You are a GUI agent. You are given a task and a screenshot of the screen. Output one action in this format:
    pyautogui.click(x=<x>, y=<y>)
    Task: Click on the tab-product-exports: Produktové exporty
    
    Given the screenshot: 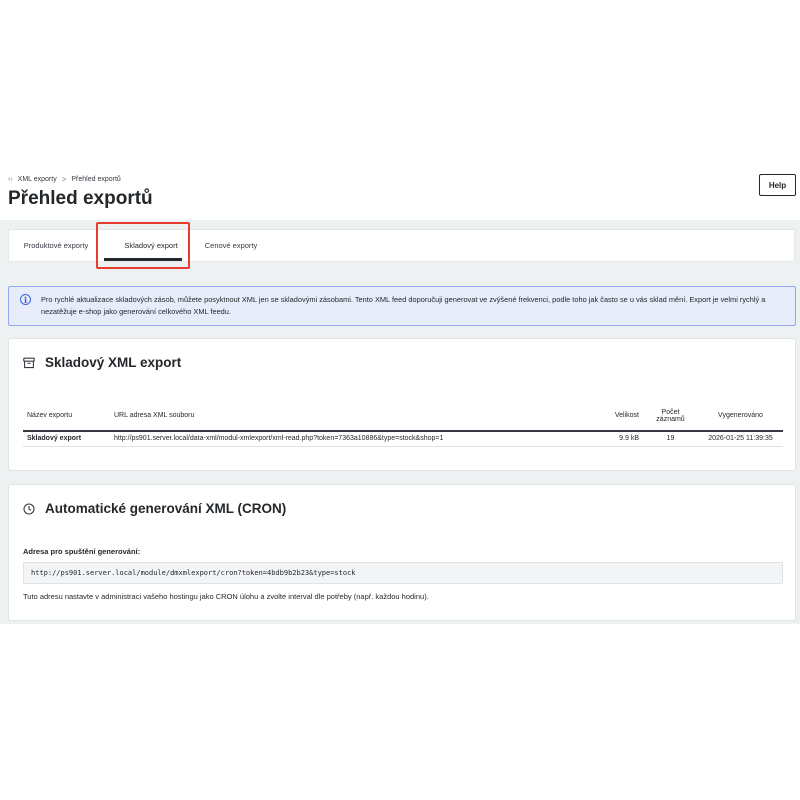 What is the action you would take?
    pyautogui.click(x=56, y=245)
    